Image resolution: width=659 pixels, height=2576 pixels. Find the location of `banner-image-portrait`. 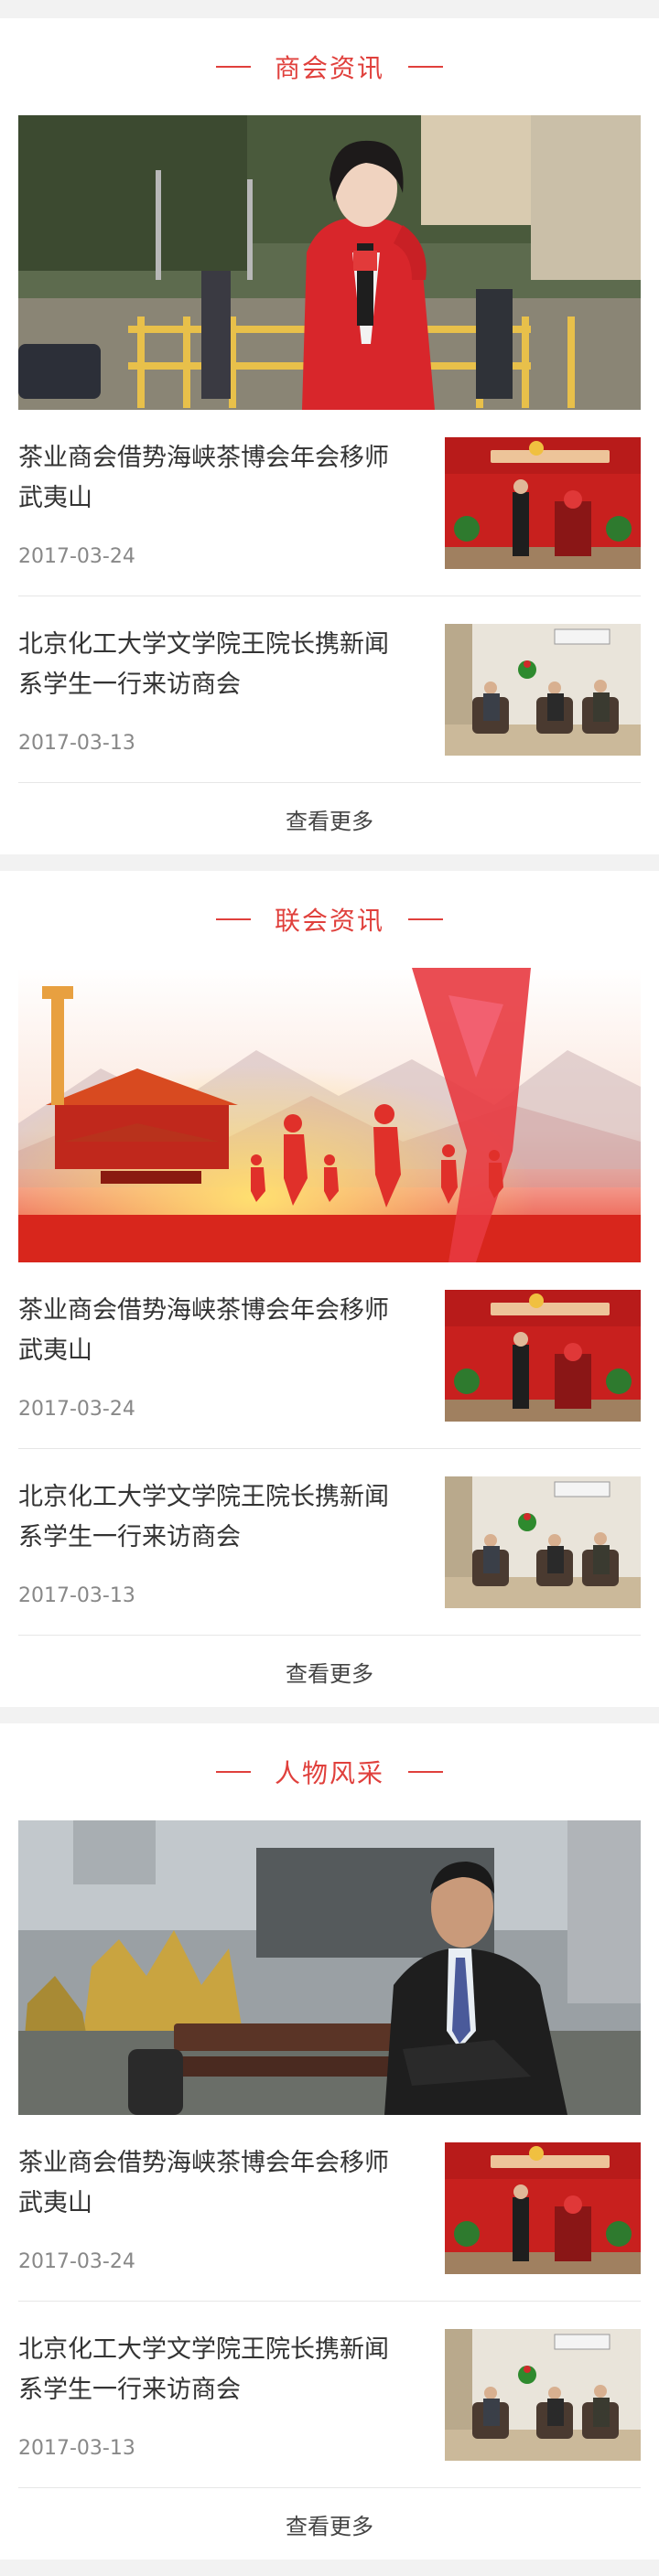

banner-image-portrait is located at coordinates (329, 1968).